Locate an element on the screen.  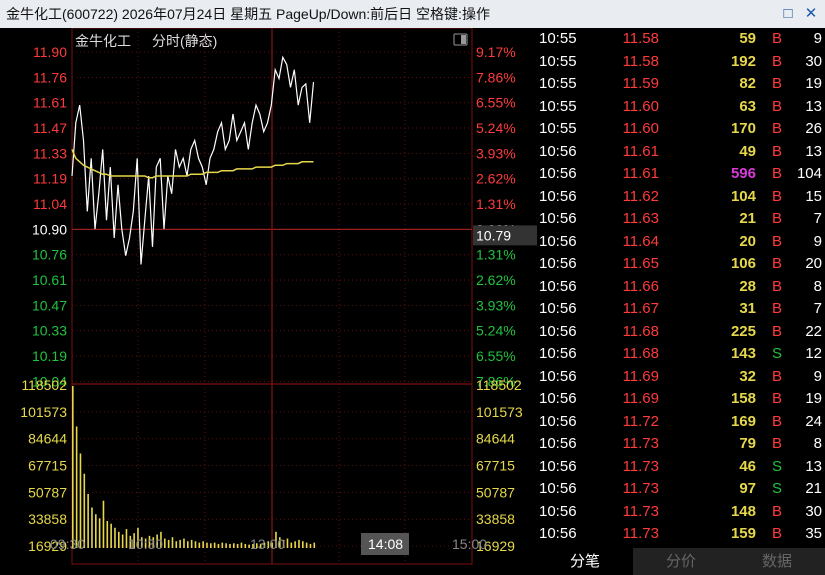
tick-volume: 59 is located at coordinates (747, 38).